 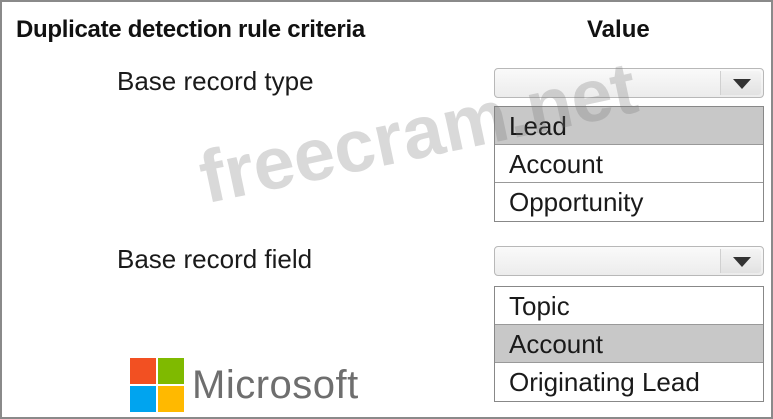 What do you see at coordinates (629, 306) in the screenshot?
I see `option-topic: Topic` at bounding box center [629, 306].